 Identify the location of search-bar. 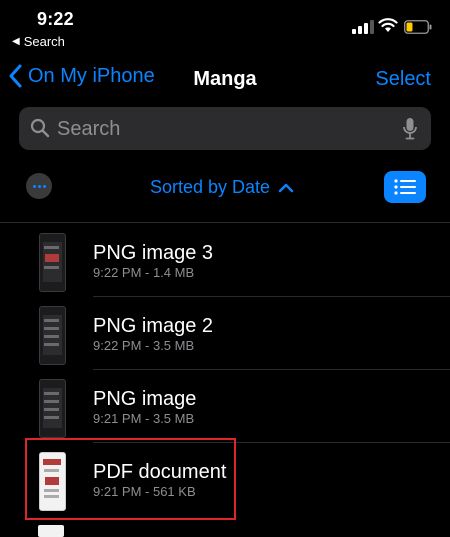
(225, 129).